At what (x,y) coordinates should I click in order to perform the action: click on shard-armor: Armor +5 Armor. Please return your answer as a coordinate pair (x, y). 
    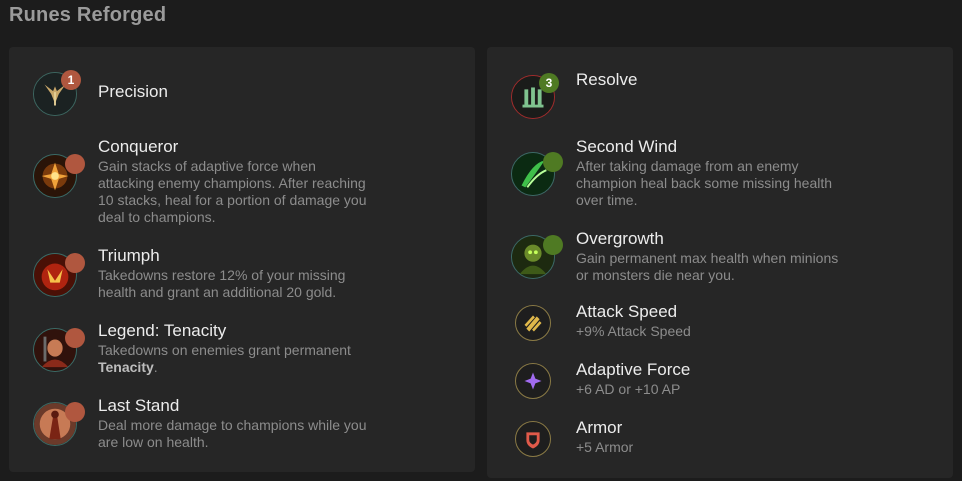
    Looking at the image, I should click on (678, 437).